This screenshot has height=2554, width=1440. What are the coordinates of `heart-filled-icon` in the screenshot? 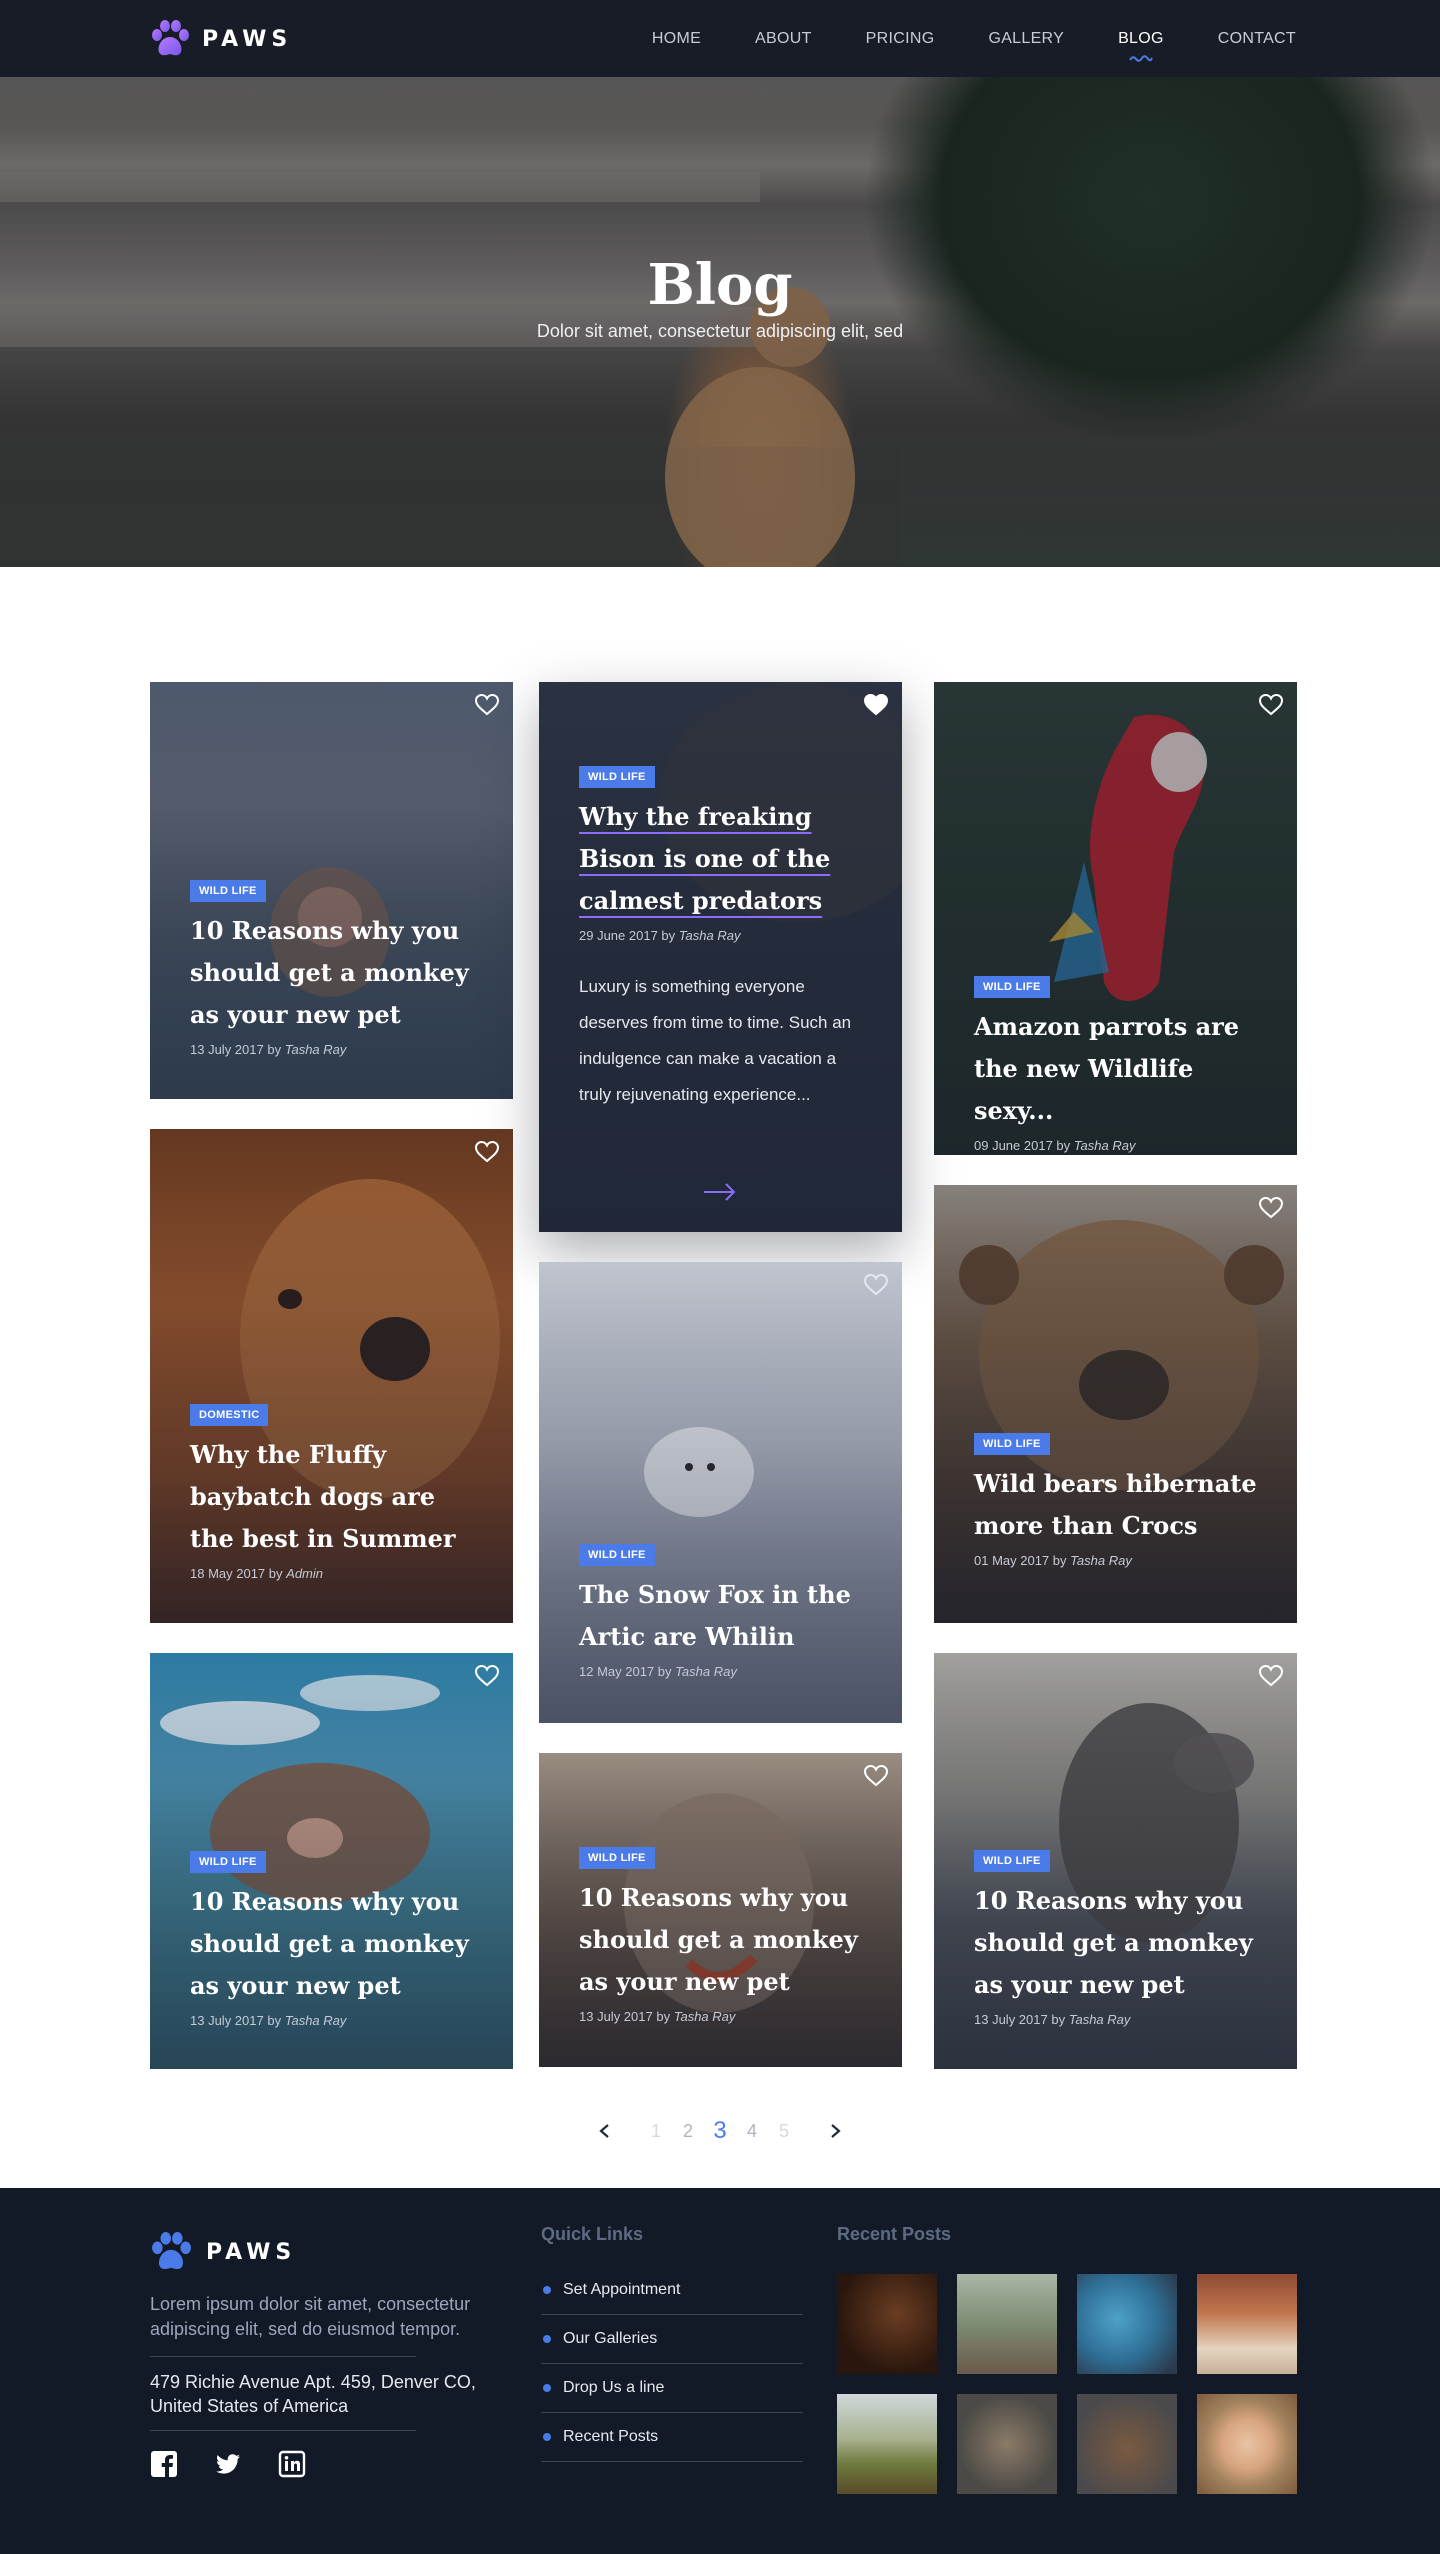 It's located at (876, 705).